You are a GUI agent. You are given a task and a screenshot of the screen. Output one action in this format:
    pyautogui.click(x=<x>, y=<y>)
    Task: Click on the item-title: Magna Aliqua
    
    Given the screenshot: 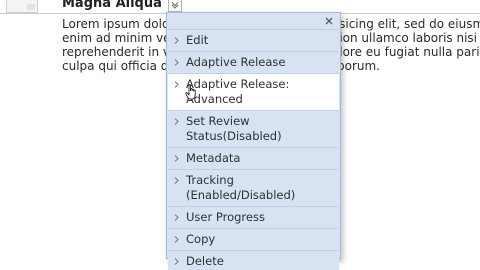 What is the action you would take?
    pyautogui.click(x=112, y=5)
    